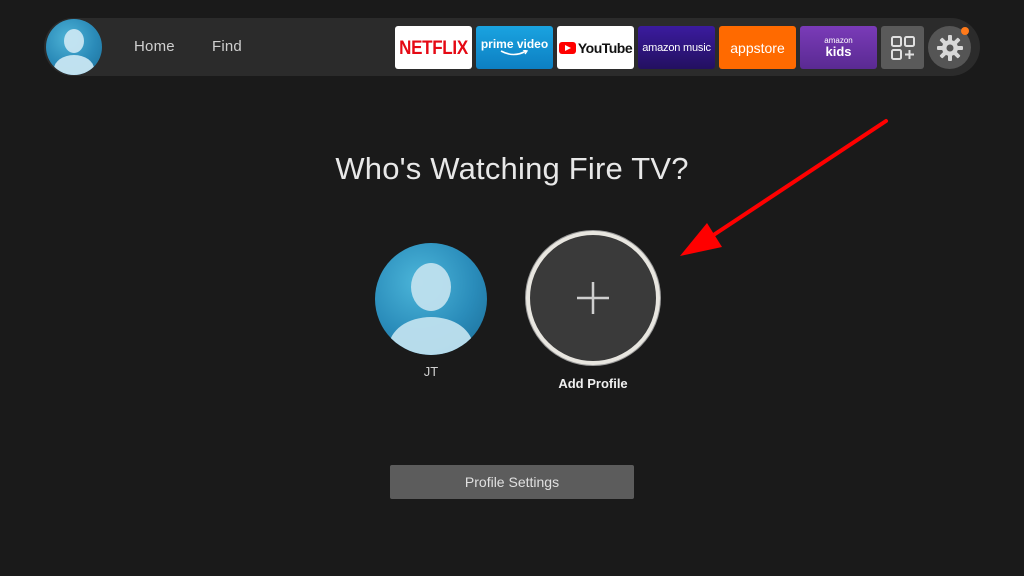 The height and width of the screenshot is (576, 1024). What do you see at coordinates (567, 47) in the screenshot?
I see `youtube-play-icon` at bounding box center [567, 47].